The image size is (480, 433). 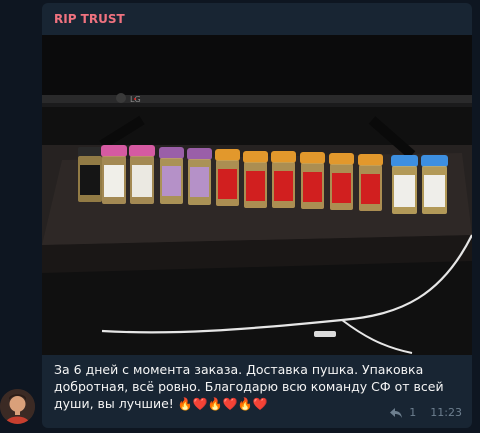 I want to click on reply-count: 1, so click(x=412, y=412).